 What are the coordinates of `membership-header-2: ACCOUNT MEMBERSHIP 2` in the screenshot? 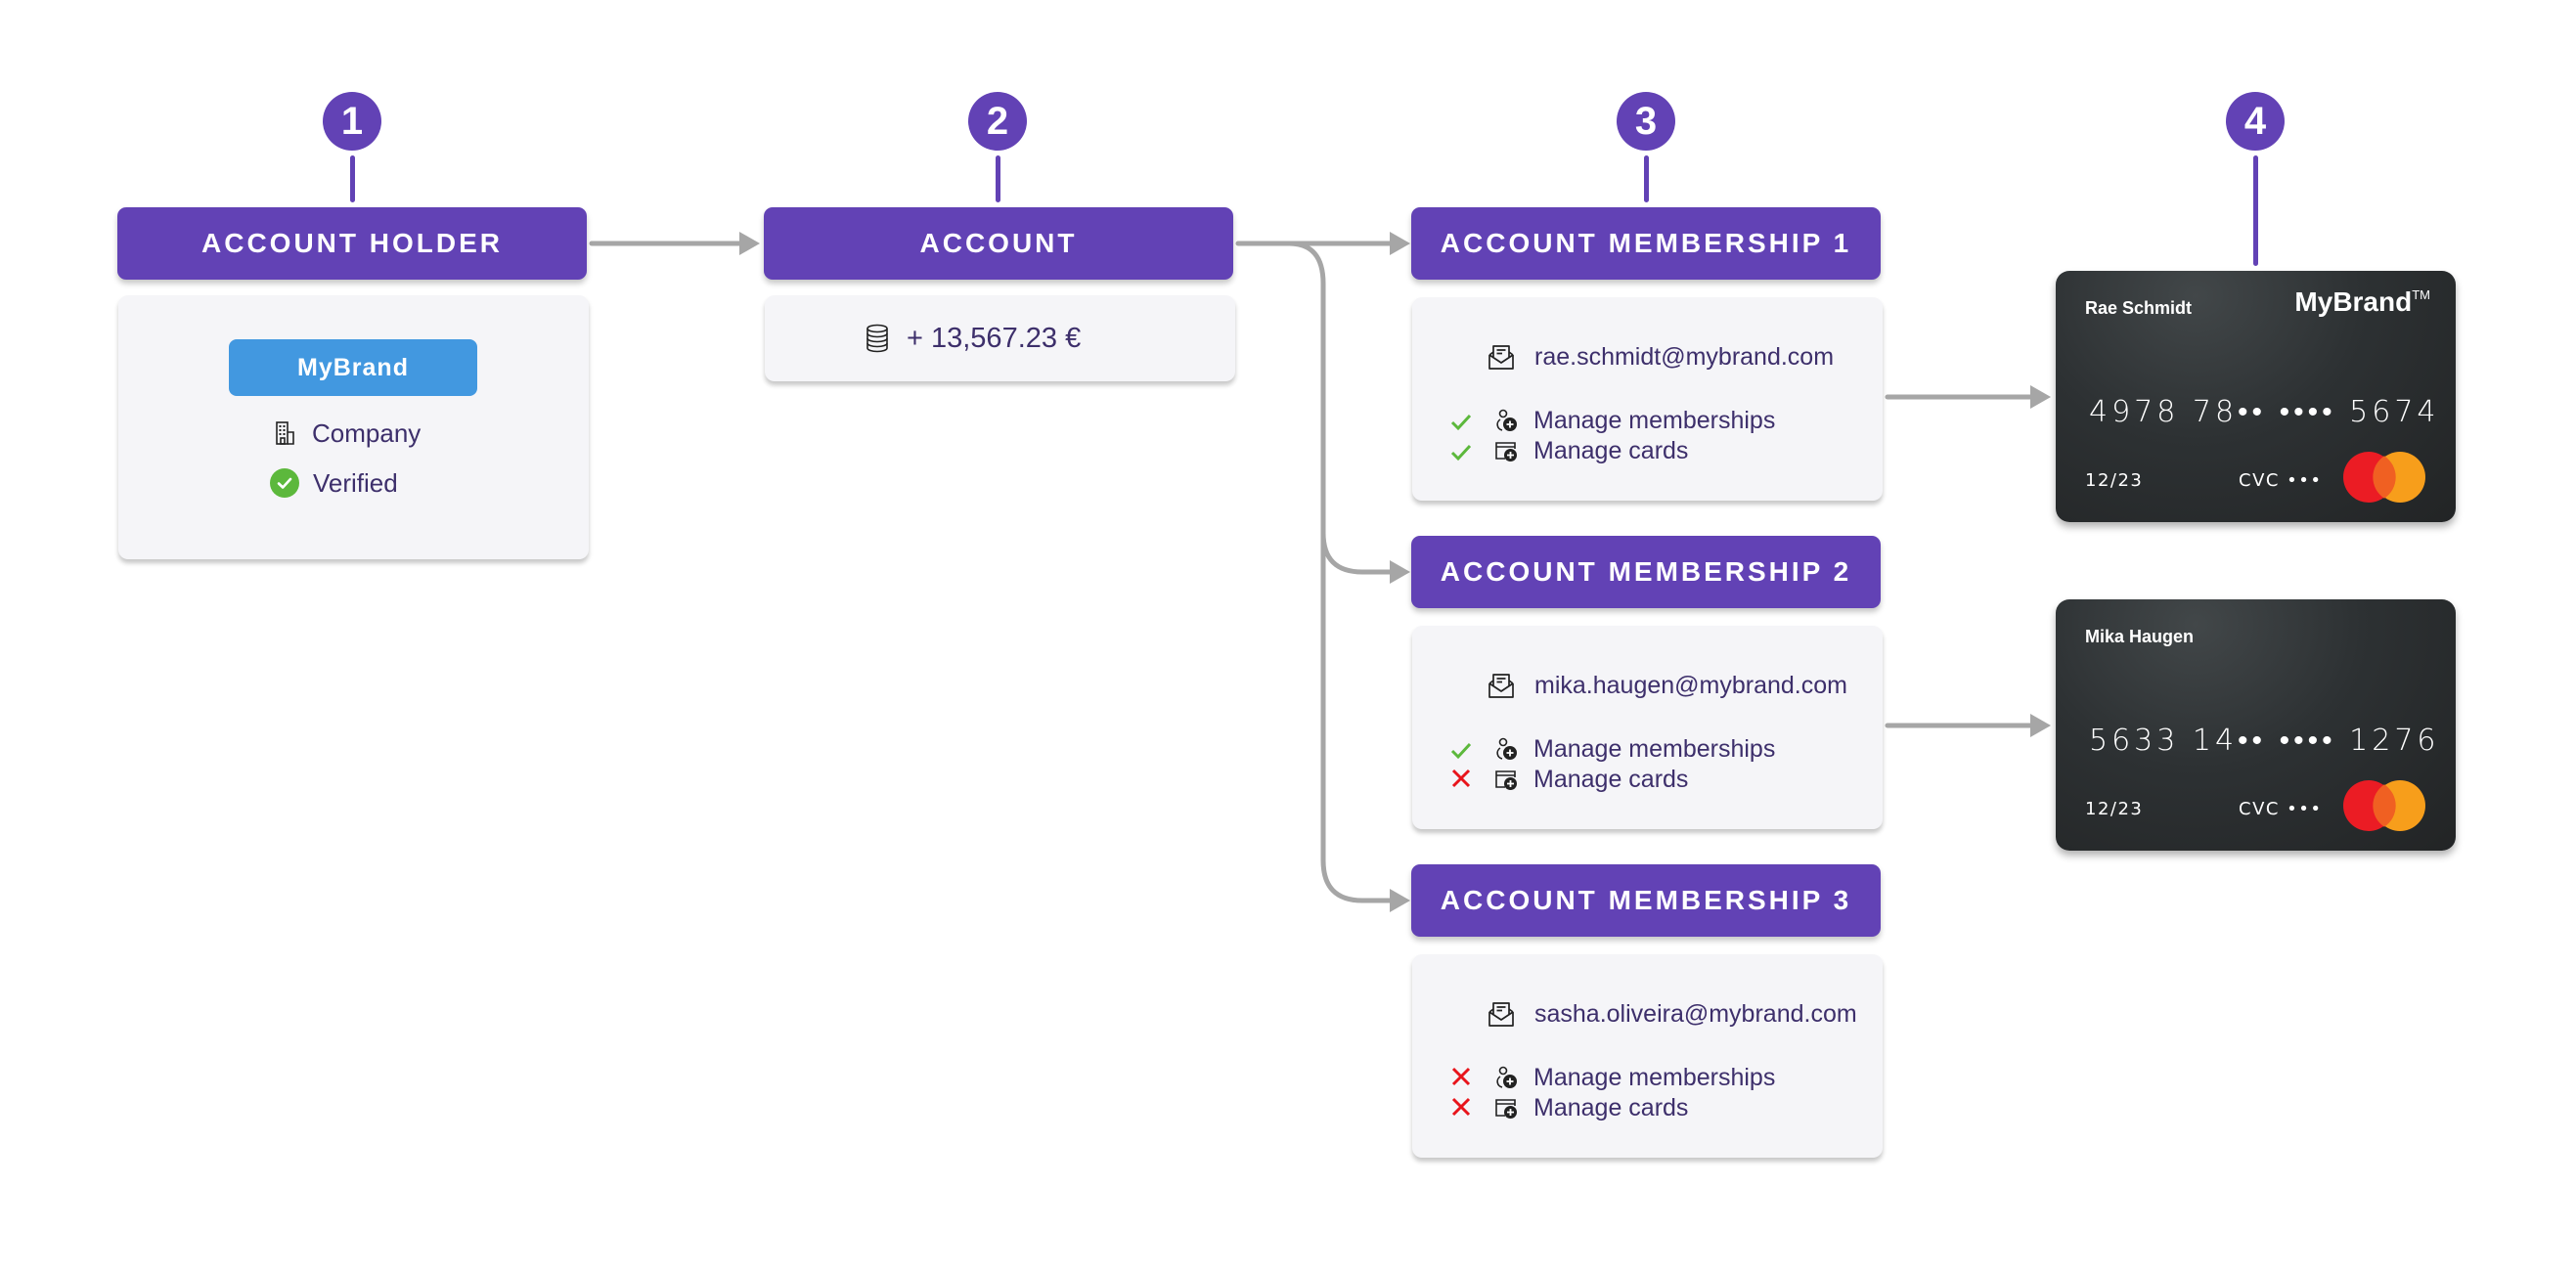 It's located at (1646, 572).